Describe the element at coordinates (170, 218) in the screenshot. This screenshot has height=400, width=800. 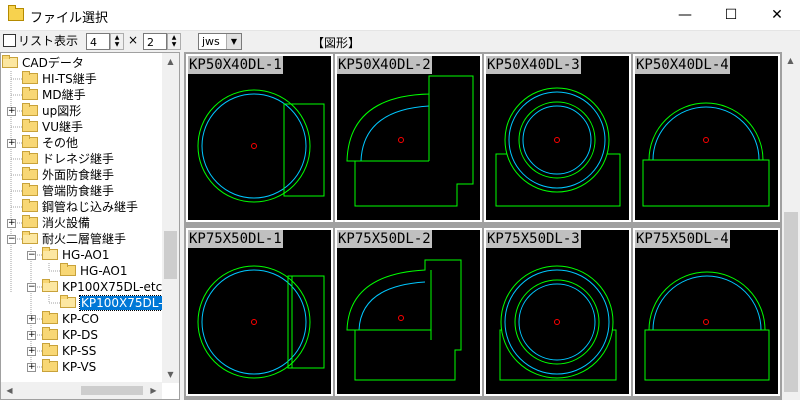
I see `tree-vertical-scrollbar: ▲ ▼` at that location.